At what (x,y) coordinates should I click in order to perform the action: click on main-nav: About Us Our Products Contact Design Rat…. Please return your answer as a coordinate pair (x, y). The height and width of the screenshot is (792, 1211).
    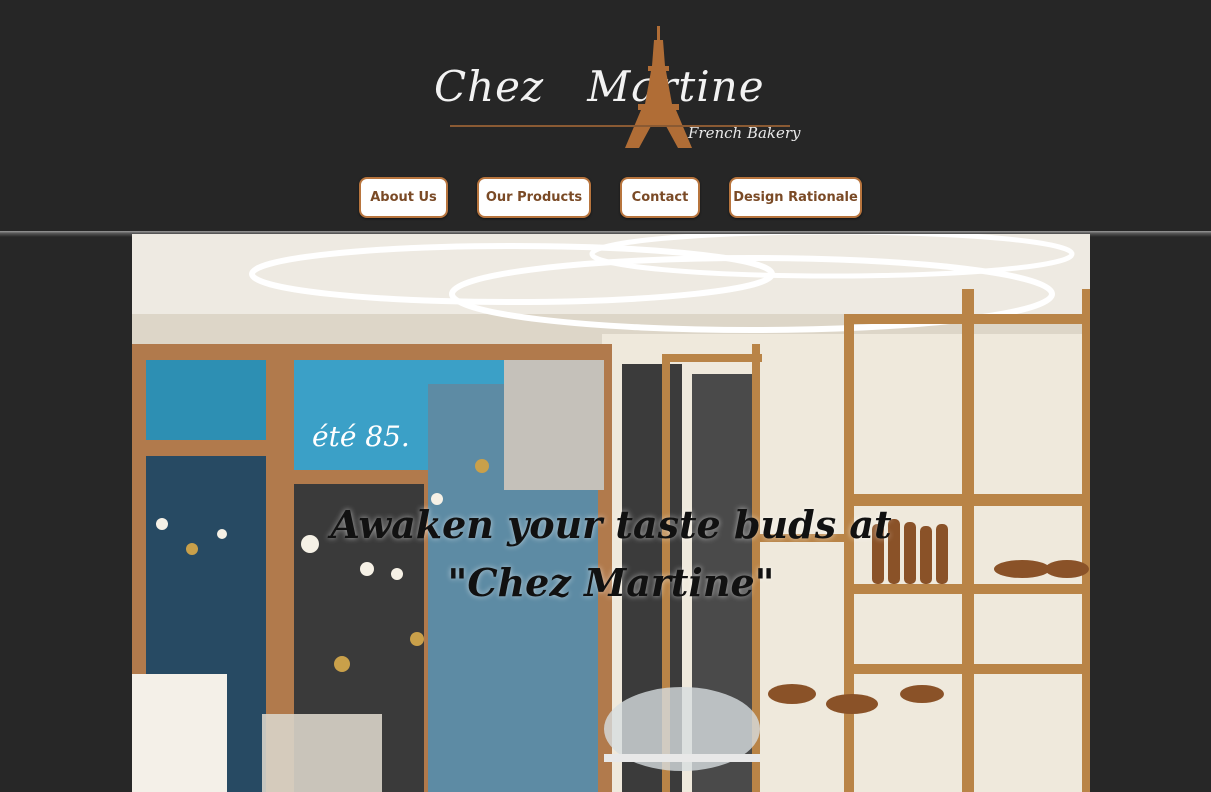
    Looking at the image, I should click on (605, 199).